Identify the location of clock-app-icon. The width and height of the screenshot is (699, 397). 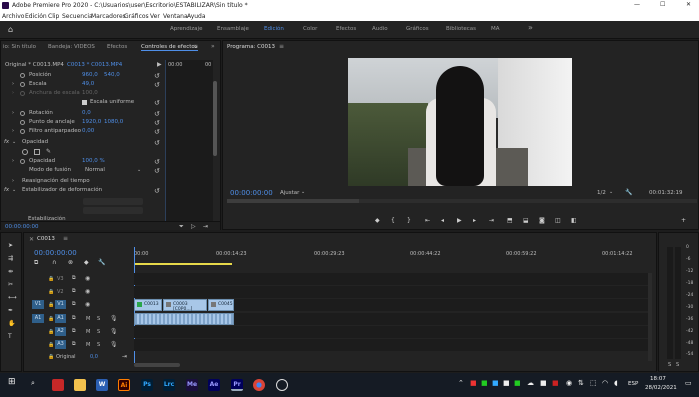
(282, 385).